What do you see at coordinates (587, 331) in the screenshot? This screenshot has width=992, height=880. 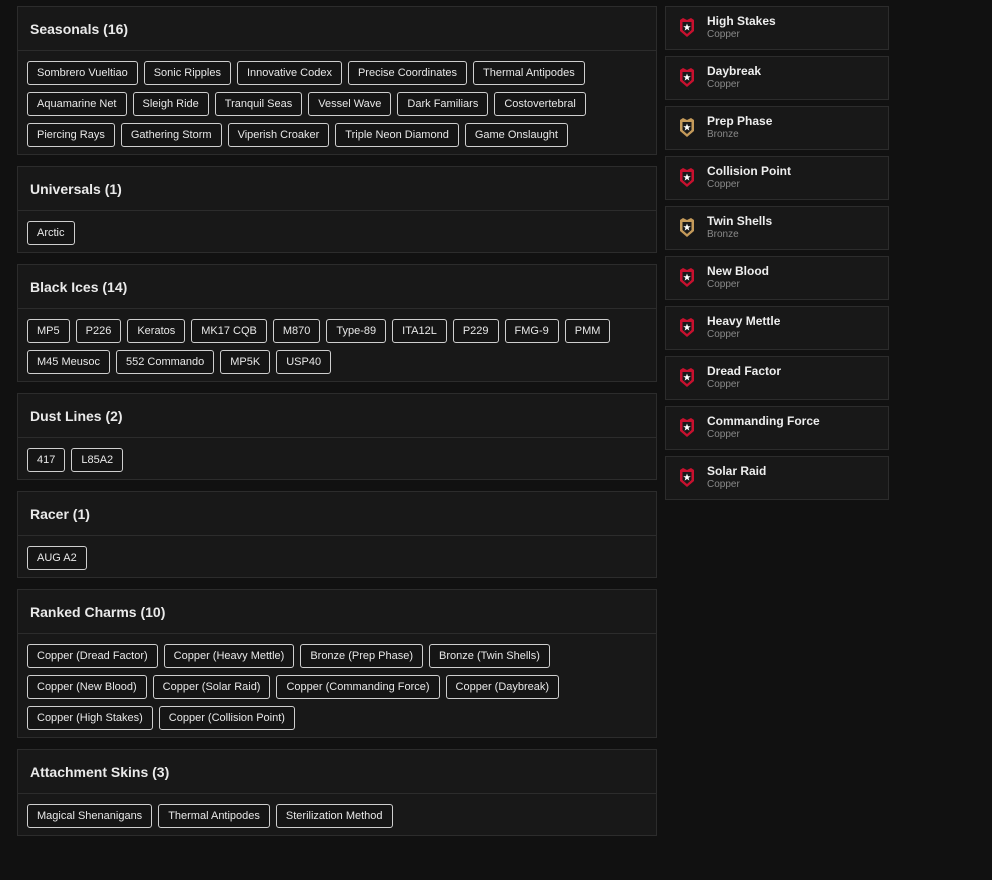 I see `item-chip: PMM` at bounding box center [587, 331].